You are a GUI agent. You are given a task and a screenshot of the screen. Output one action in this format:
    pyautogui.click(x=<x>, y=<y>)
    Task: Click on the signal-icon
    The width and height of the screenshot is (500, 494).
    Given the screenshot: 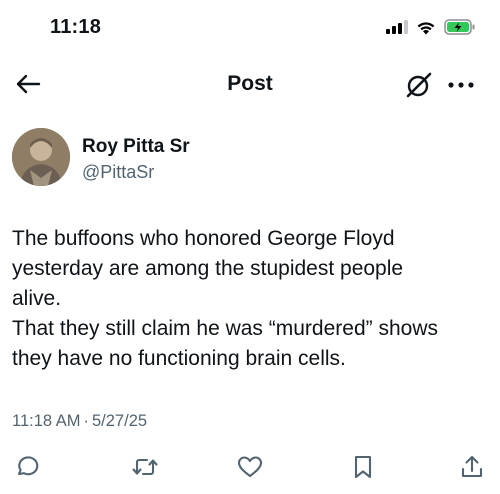 What is the action you would take?
    pyautogui.click(x=397, y=29)
    